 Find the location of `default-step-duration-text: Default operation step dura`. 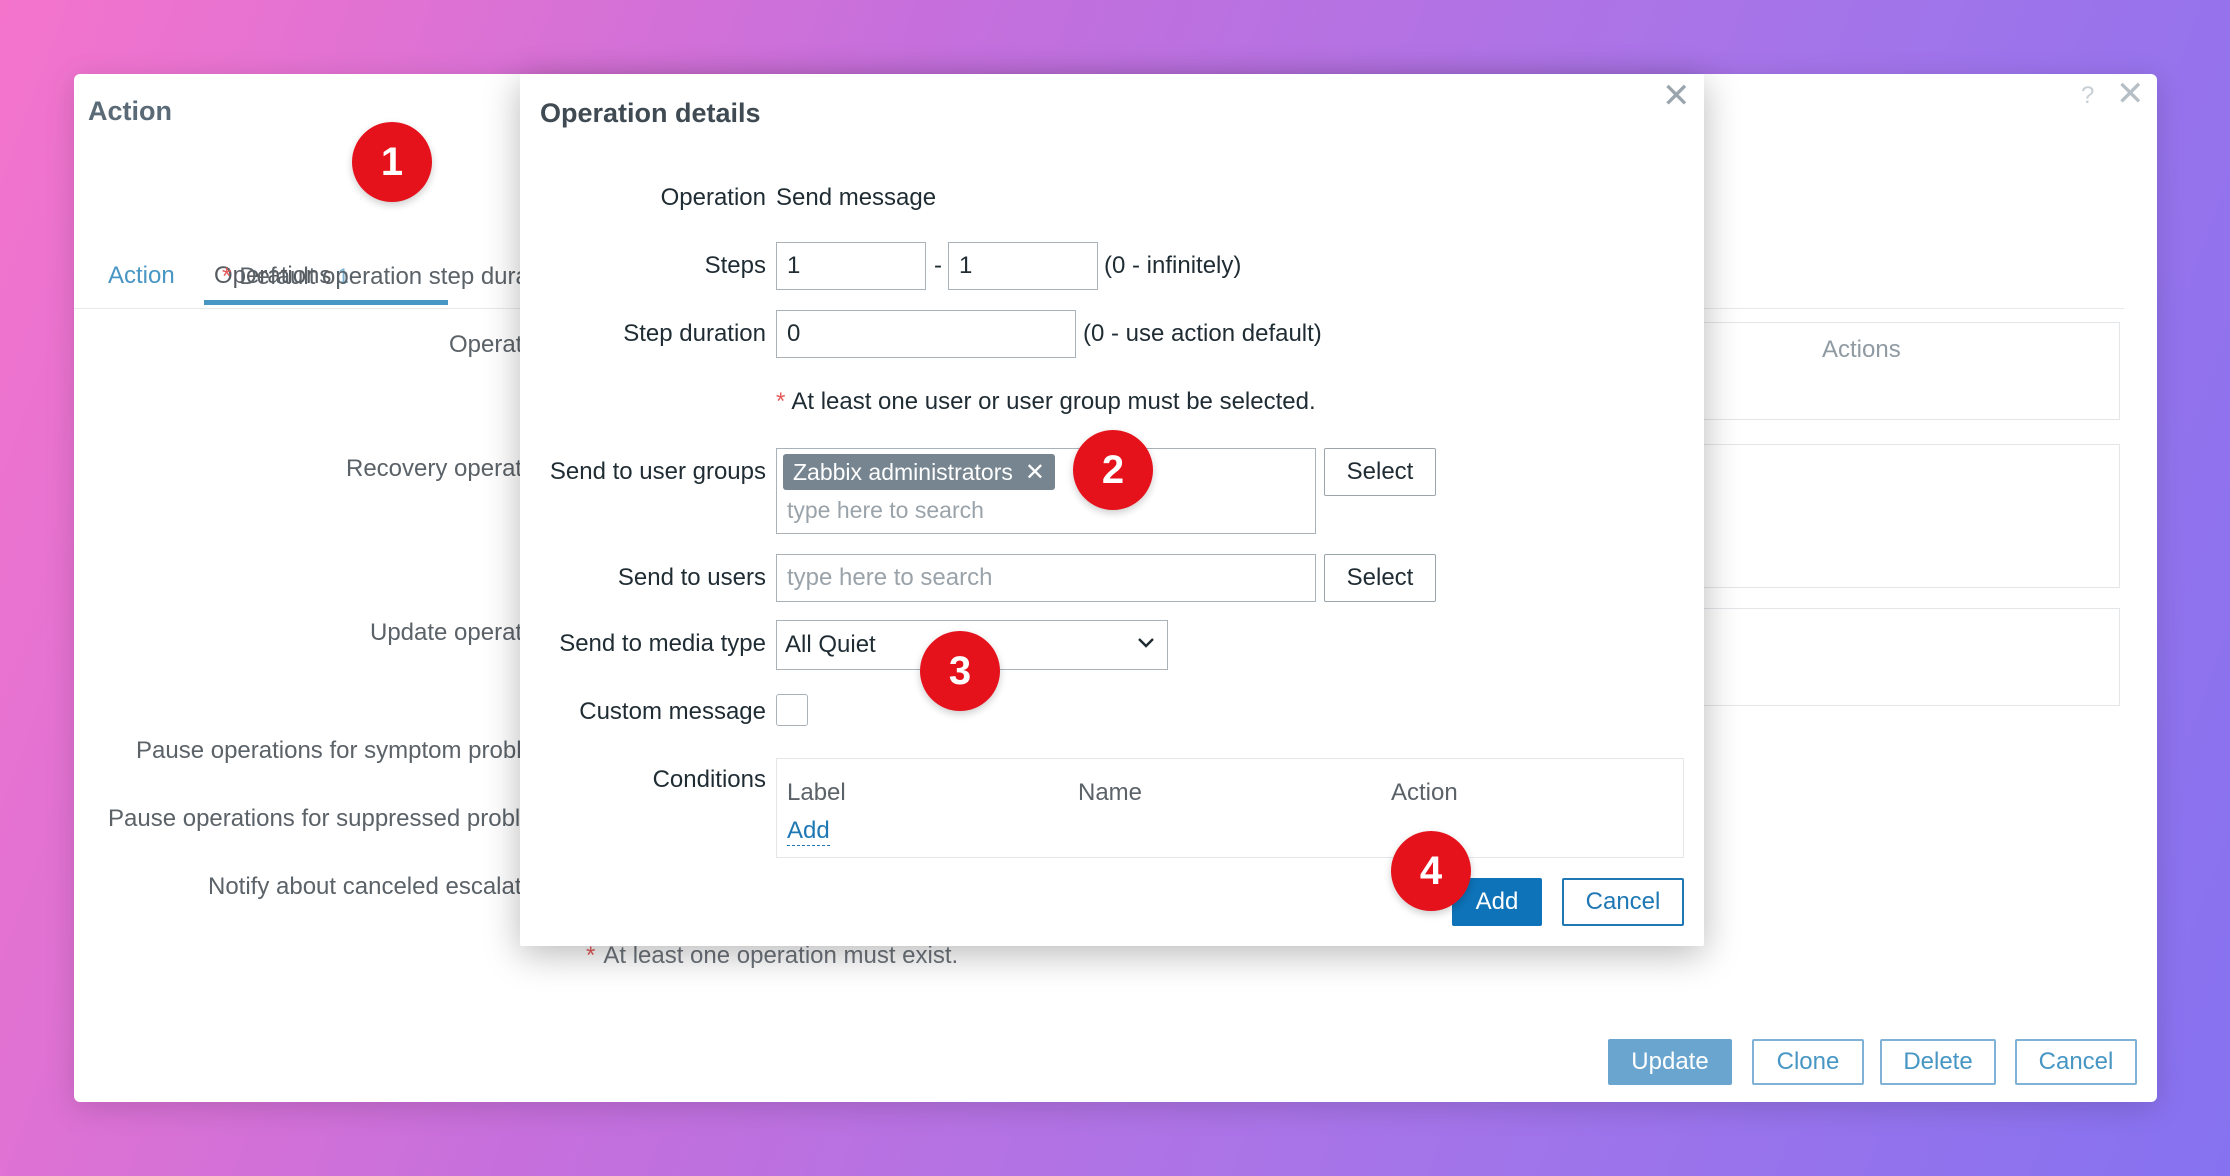

default-step-duration-text: Default operation step dura is located at coordinates (384, 276).